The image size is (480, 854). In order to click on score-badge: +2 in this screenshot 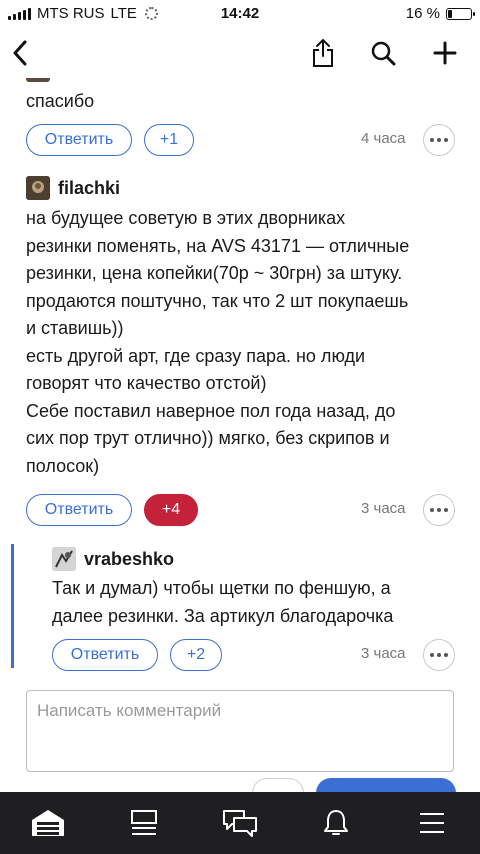, I will do `click(196, 655)`.